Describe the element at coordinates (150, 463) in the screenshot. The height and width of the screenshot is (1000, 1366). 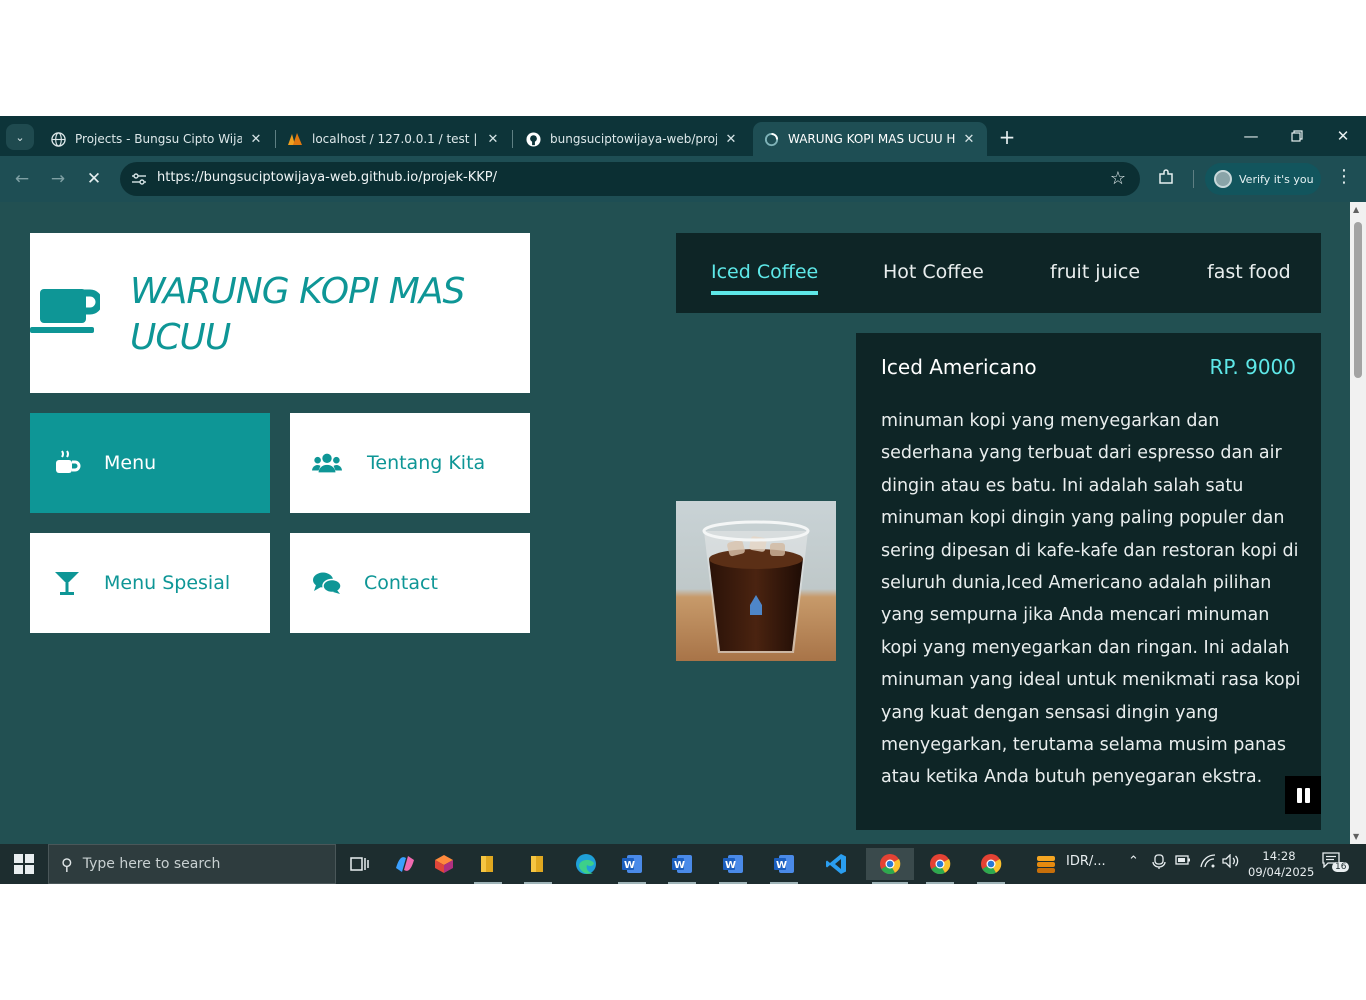
I see `nav-tile-menu: Menu` at that location.